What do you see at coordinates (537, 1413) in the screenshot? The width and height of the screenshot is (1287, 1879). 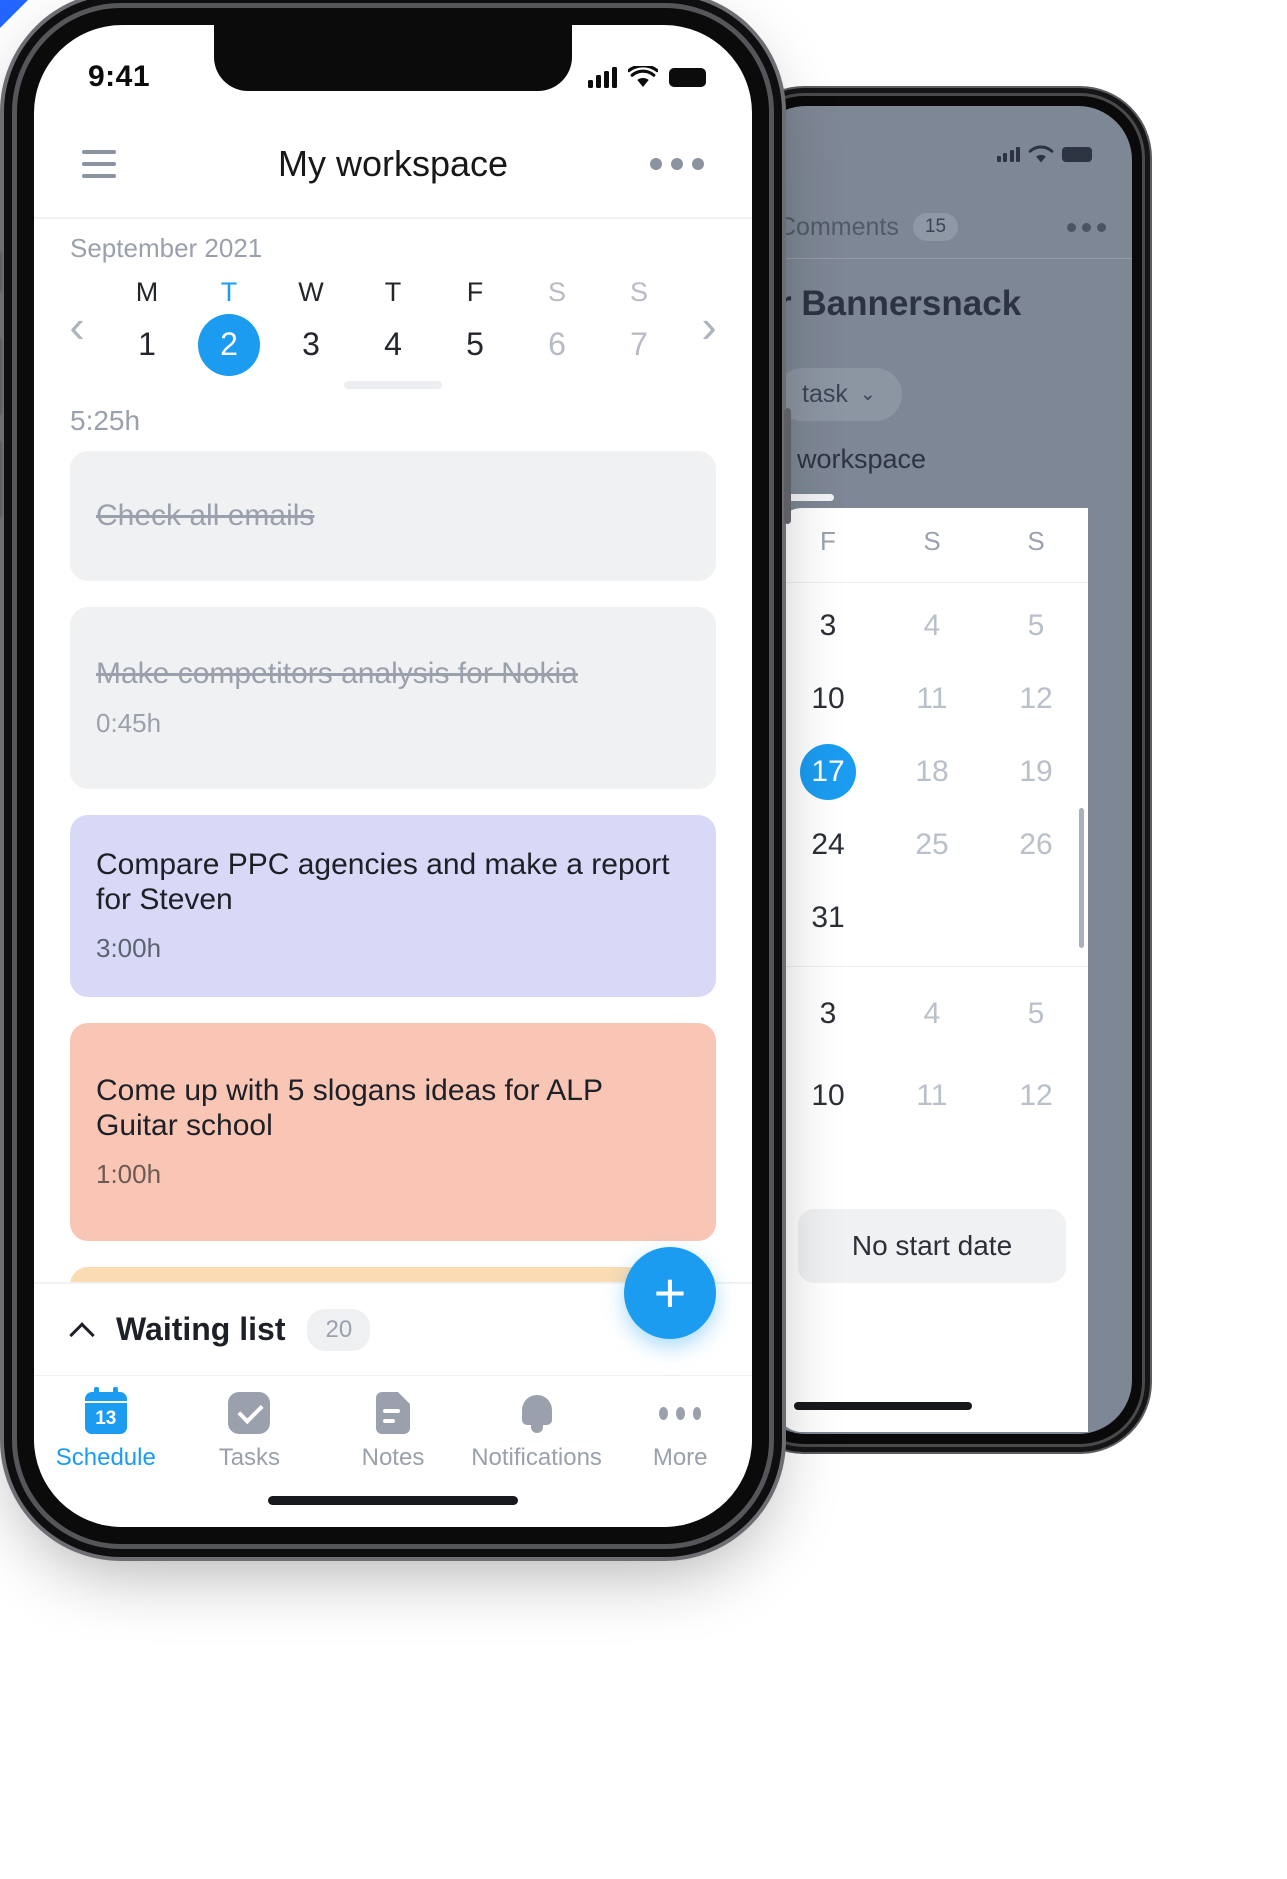 I see `bell-icon` at bounding box center [537, 1413].